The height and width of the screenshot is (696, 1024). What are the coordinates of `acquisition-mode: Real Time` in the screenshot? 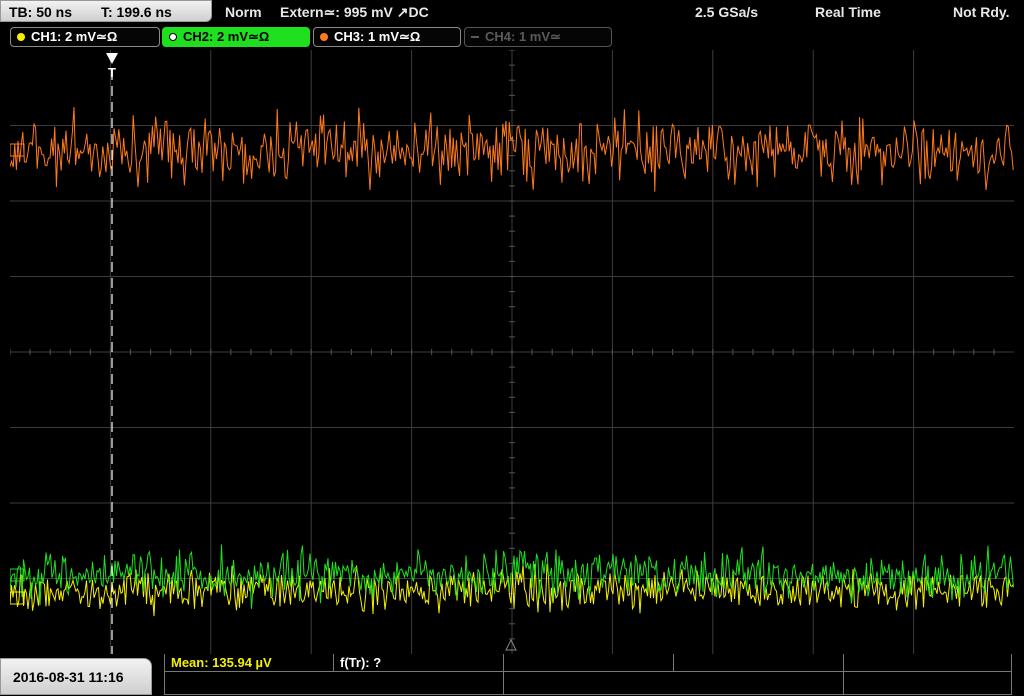 It's located at (848, 12).